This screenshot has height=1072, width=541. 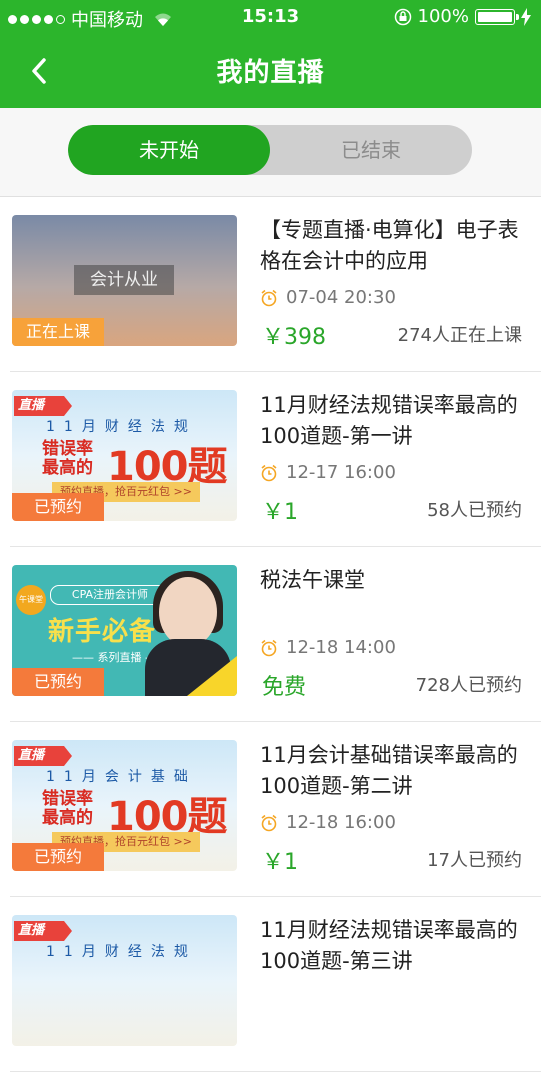 I want to click on segmented-control: 未开始 已结束, so click(x=270, y=150).